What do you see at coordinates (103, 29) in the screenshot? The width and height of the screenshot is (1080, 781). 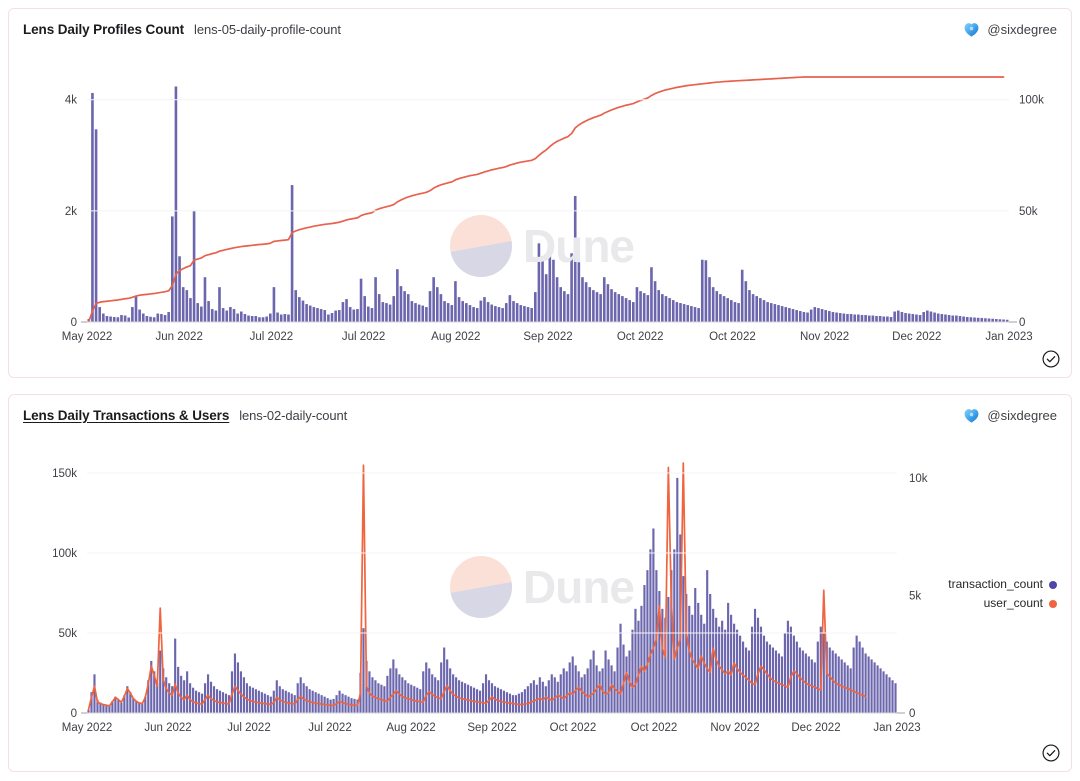 I see `page-title: Lens Daily Profiles Count` at bounding box center [103, 29].